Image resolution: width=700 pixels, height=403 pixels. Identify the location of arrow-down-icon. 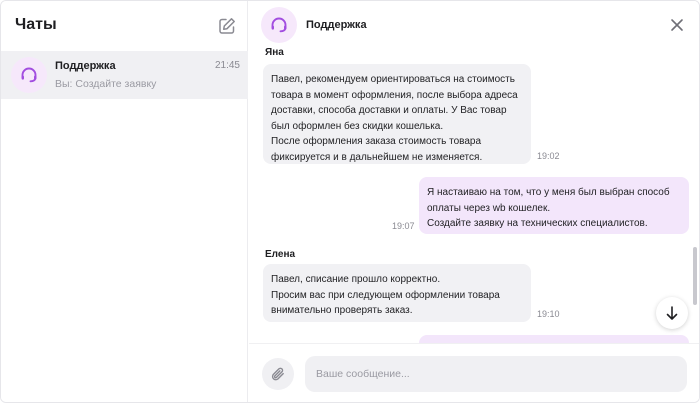
(672, 313).